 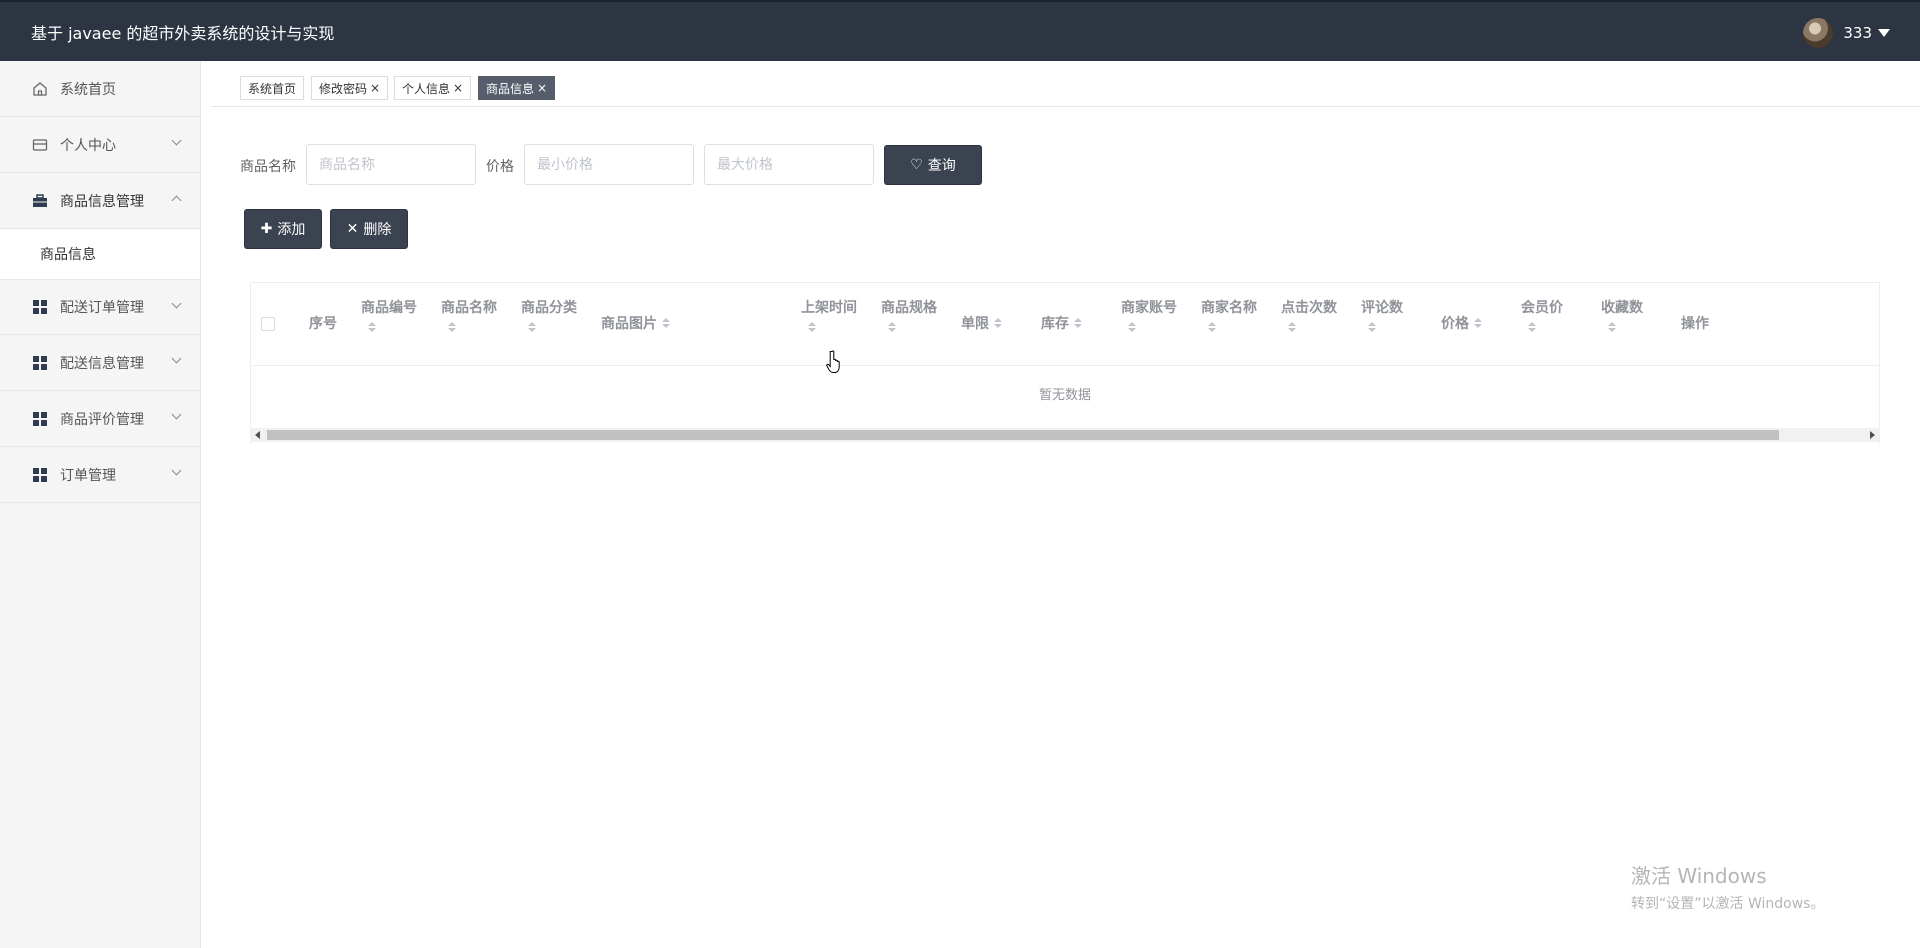 I want to click on sidebar-item-delivery-orders: 配送订单管理, so click(x=100, y=307).